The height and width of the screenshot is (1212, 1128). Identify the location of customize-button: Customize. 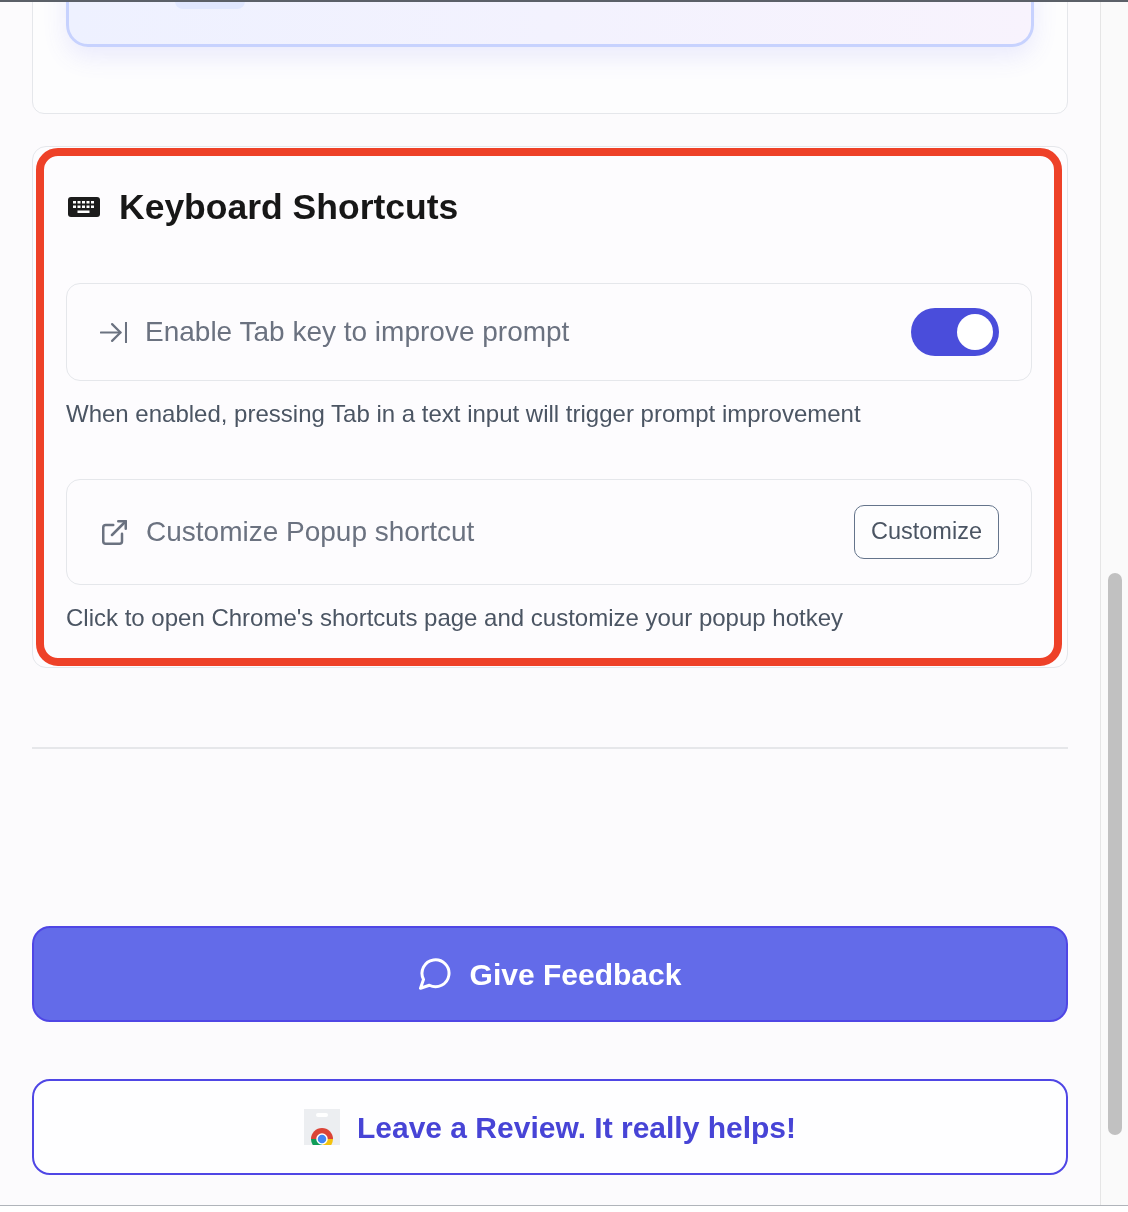
(926, 532).